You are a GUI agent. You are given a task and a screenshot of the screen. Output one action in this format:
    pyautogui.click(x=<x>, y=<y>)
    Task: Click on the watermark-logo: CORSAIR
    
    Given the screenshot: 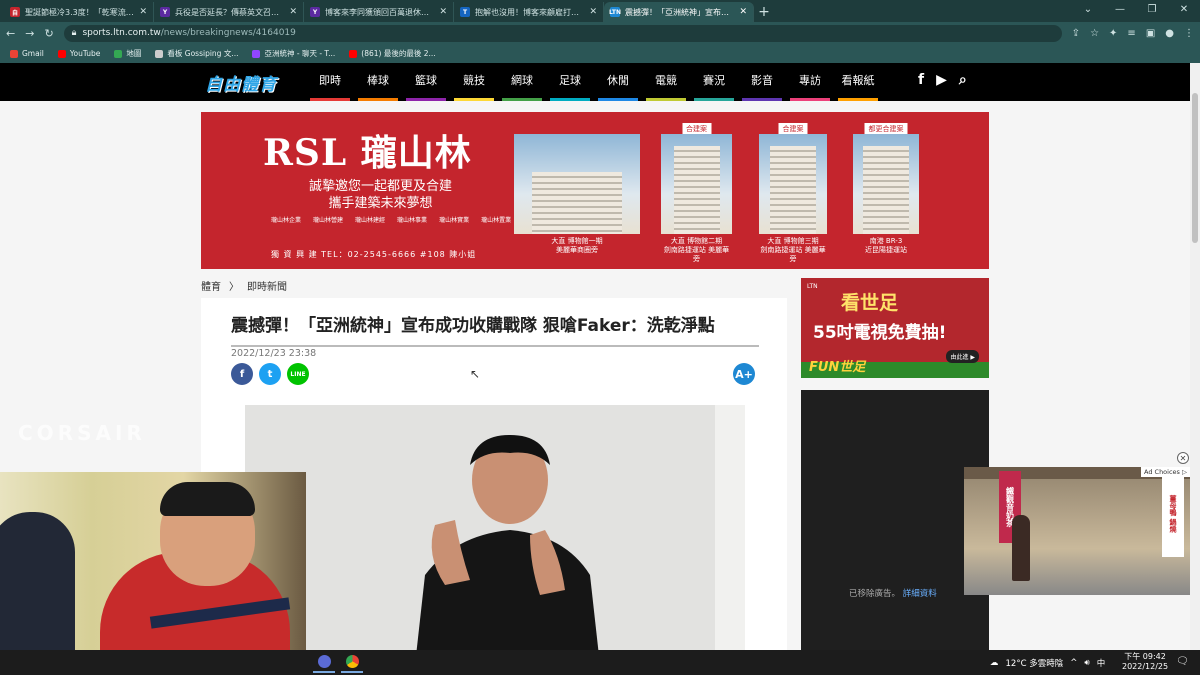 What is the action you would take?
    pyautogui.click(x=82, y=433)
    